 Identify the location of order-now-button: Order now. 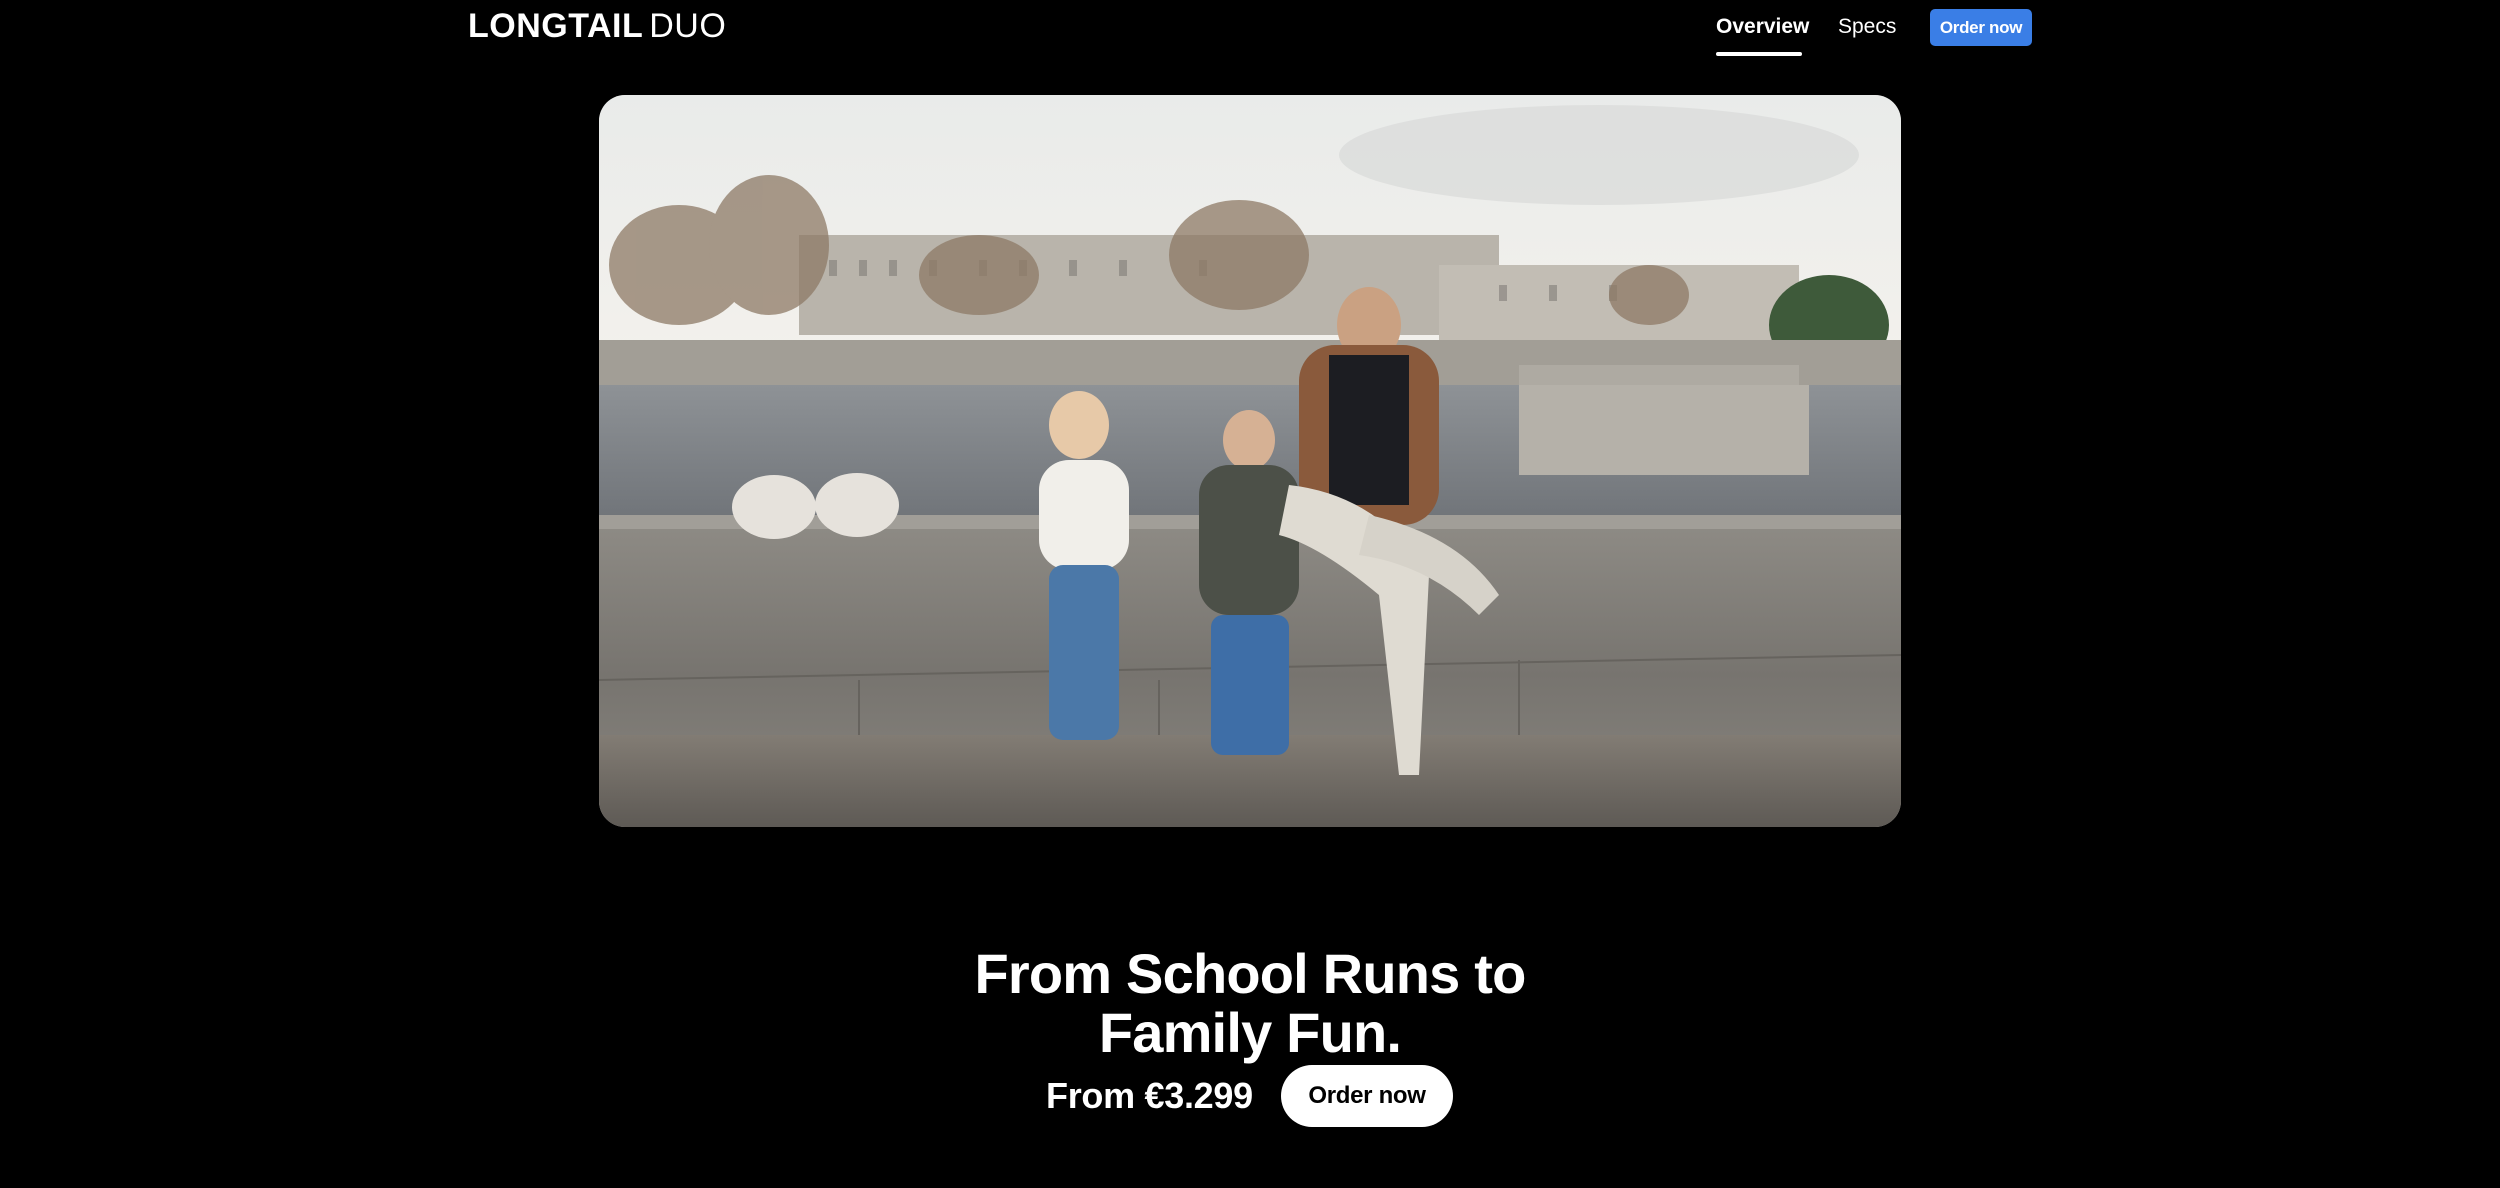
(1367, 1096).